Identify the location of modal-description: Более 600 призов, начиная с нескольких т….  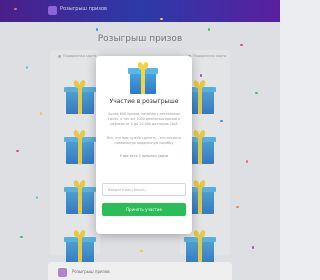
(144, 119).